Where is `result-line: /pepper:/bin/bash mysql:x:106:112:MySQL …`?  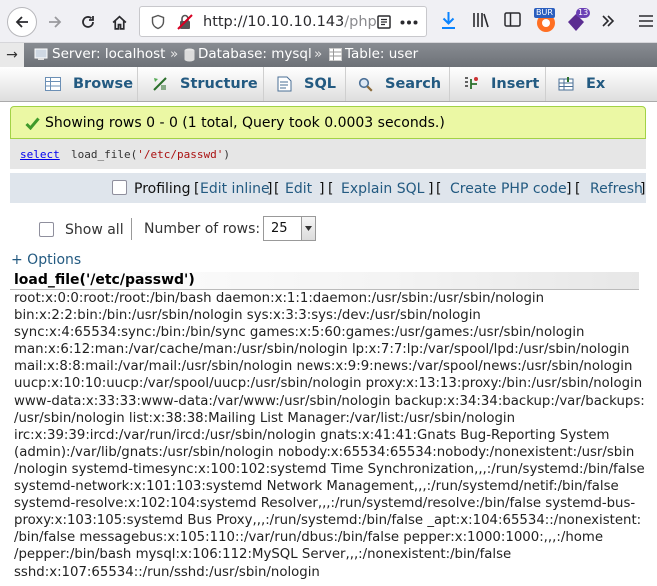
result-line: /pepper:/bin/bash mysql:x:106:112:MySQL … is located at coordinates (263, 555).